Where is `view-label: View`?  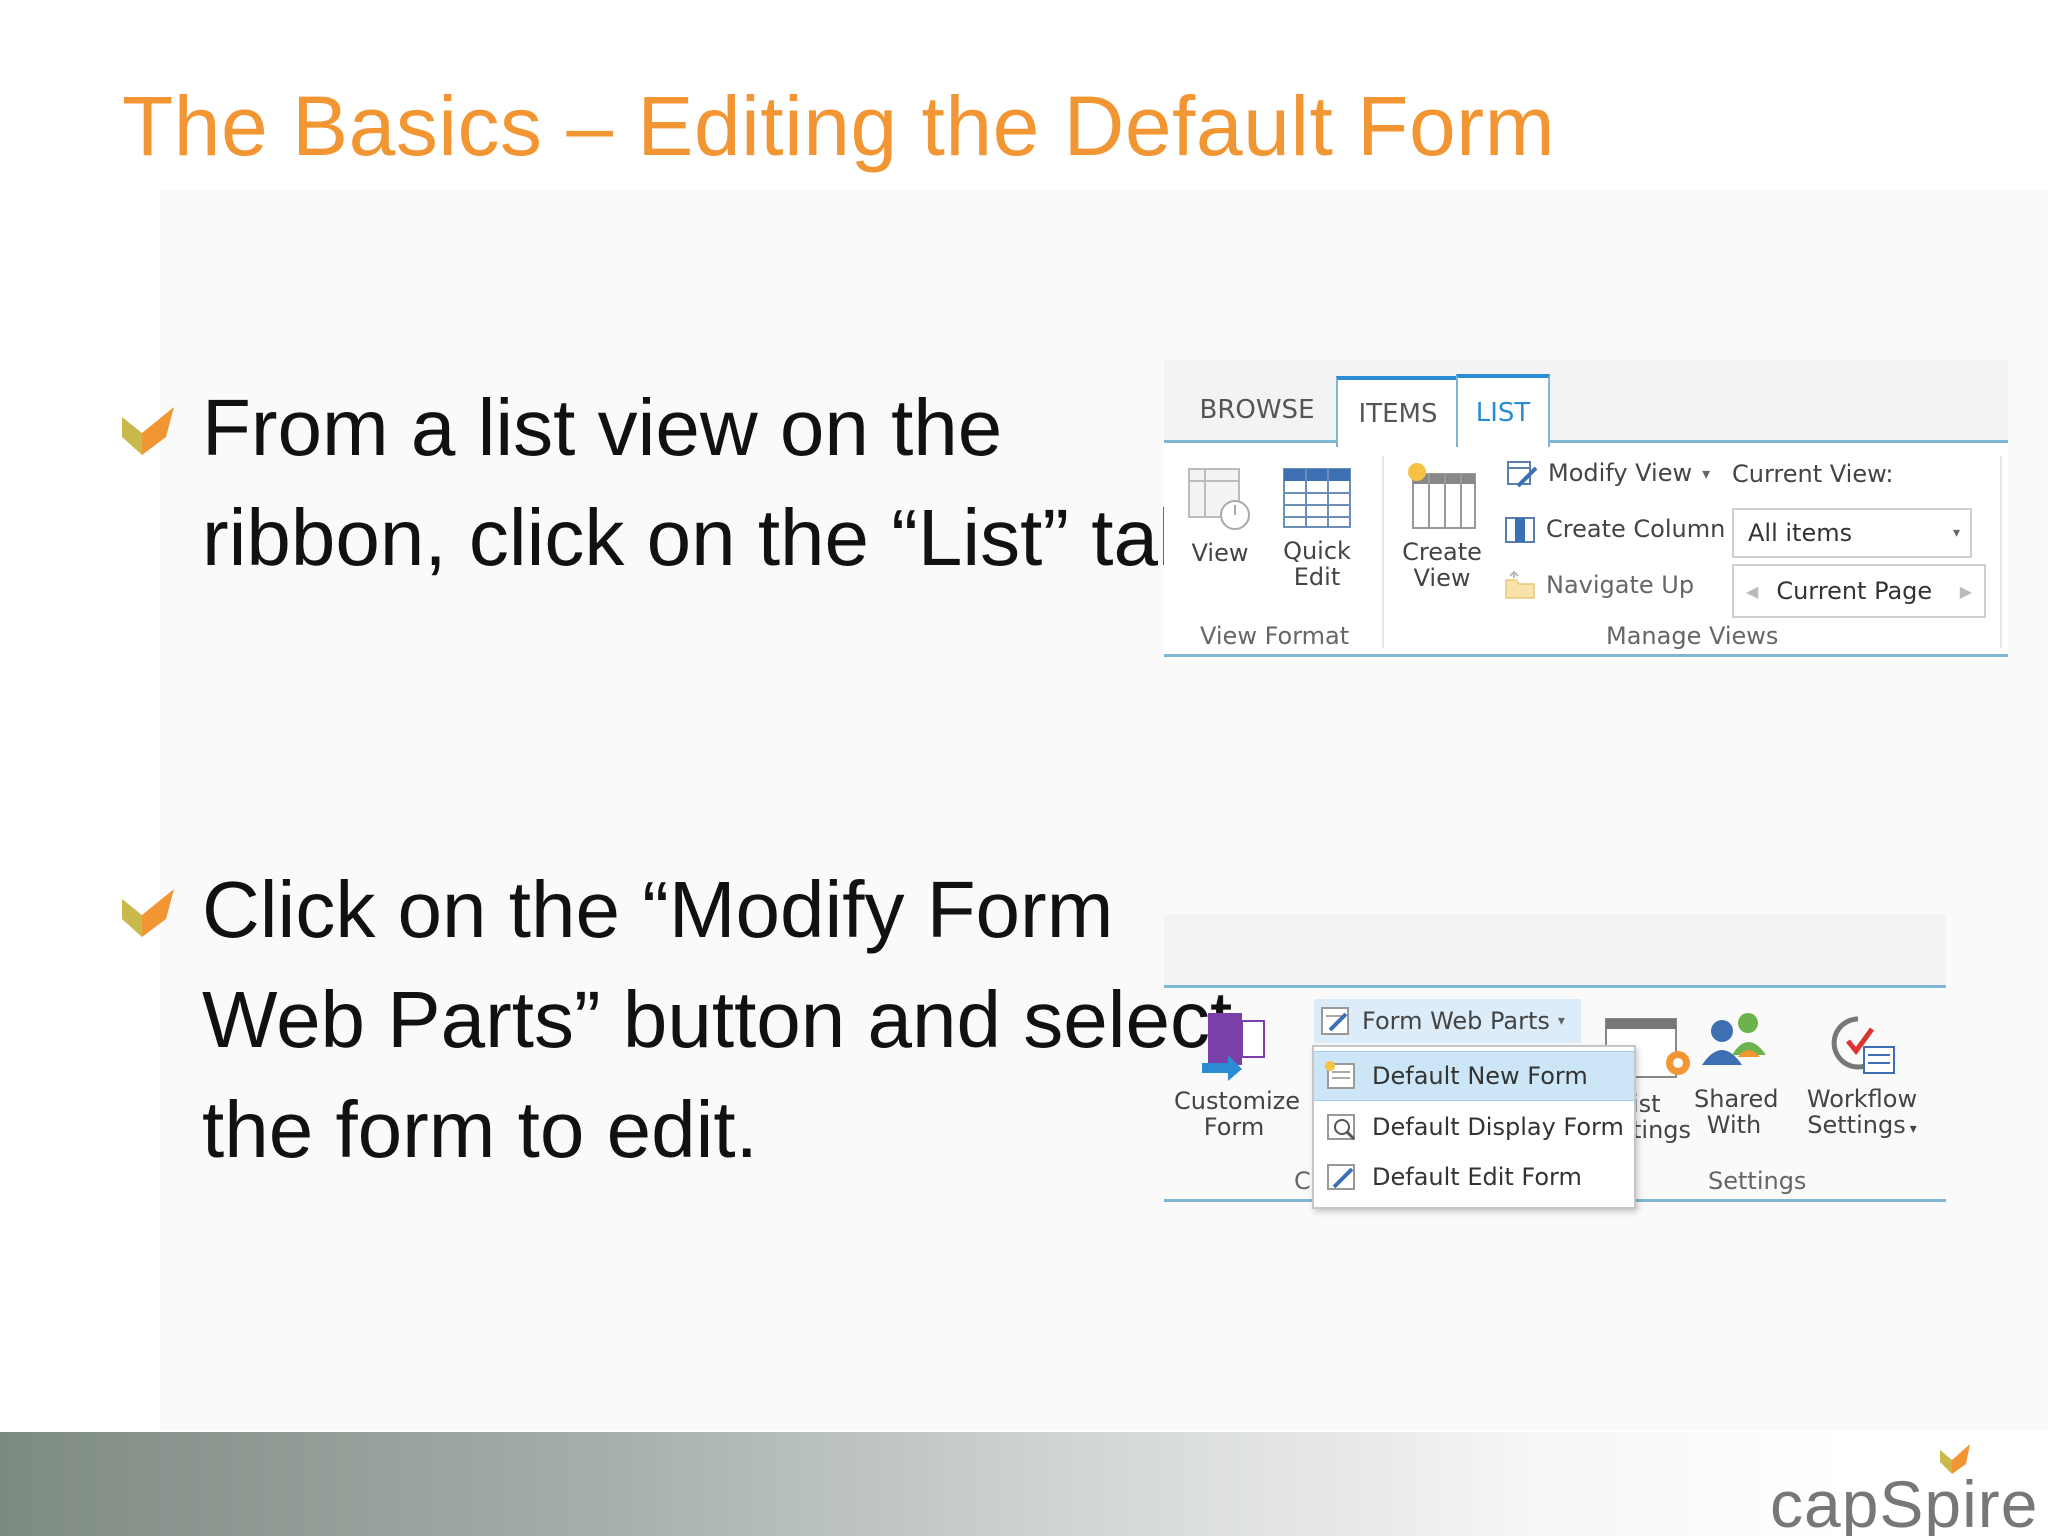 view-label: View is located at coordinates (1220, 553).